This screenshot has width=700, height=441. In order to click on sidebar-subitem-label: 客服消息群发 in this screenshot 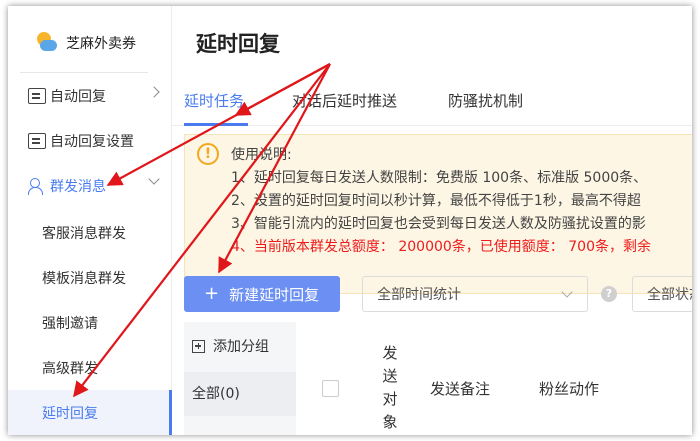, I will do `click(84, 233)`.